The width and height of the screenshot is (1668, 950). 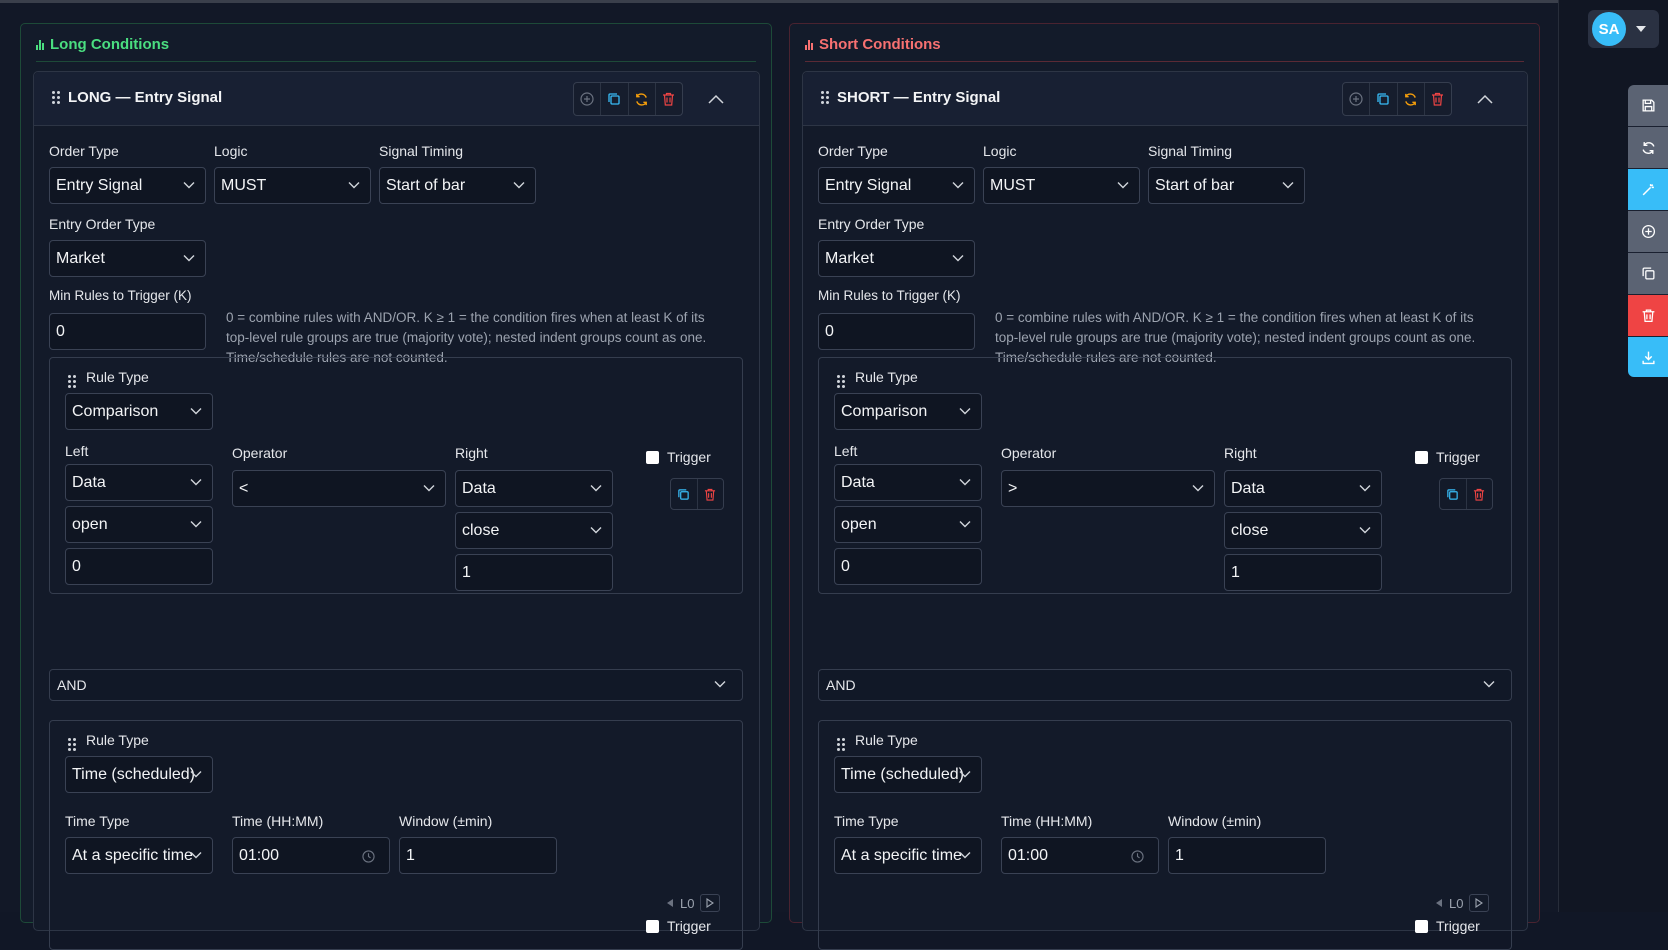 I want to click on order-type-value: Entry Signal, so click(x=868, y=185).